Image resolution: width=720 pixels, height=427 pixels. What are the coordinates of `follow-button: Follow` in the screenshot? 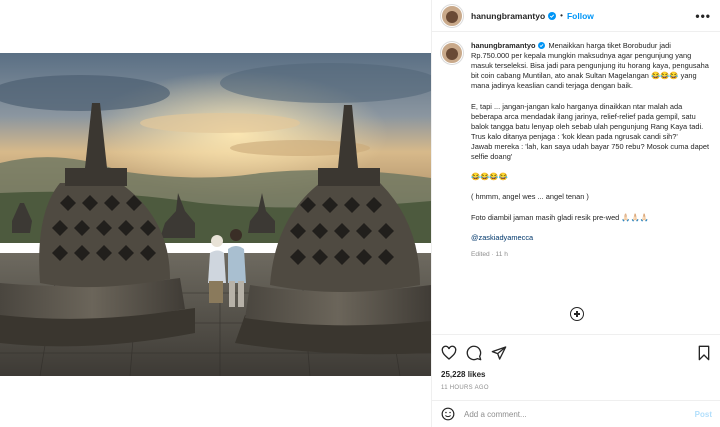 It's located at (580, 16).